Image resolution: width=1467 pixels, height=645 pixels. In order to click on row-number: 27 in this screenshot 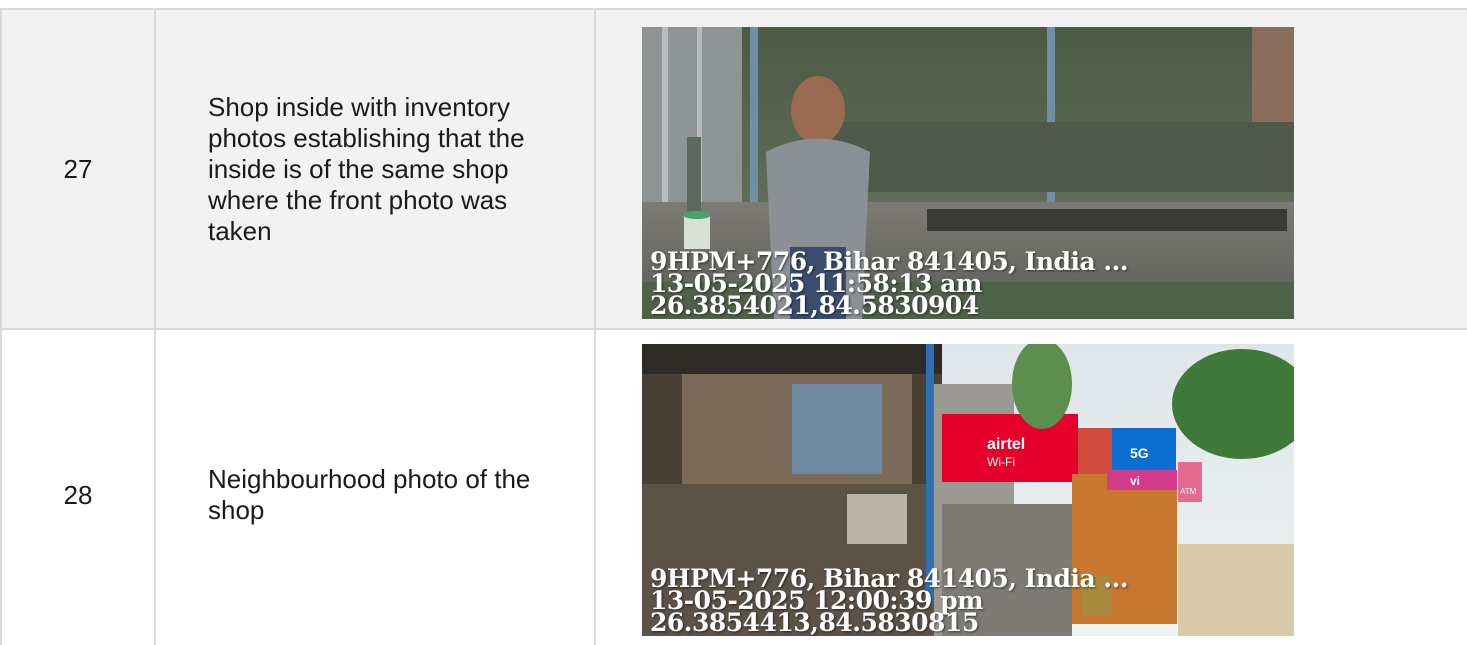, I will do `click(78, 169)`.